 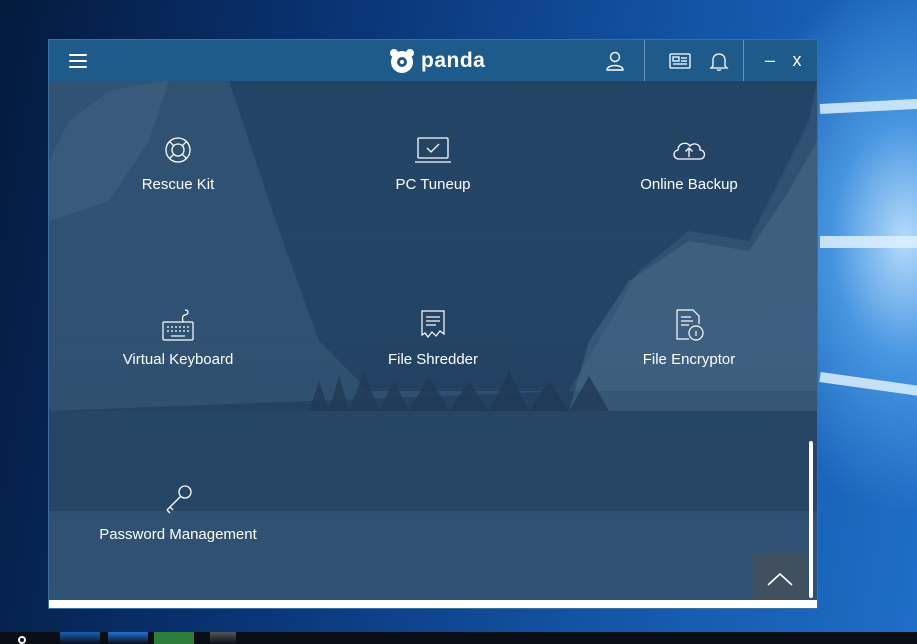 What do you see at coordinates (433, 359) in the screenshot?
I see `tile-label: File Shredder` at bounding box center [433, 359].